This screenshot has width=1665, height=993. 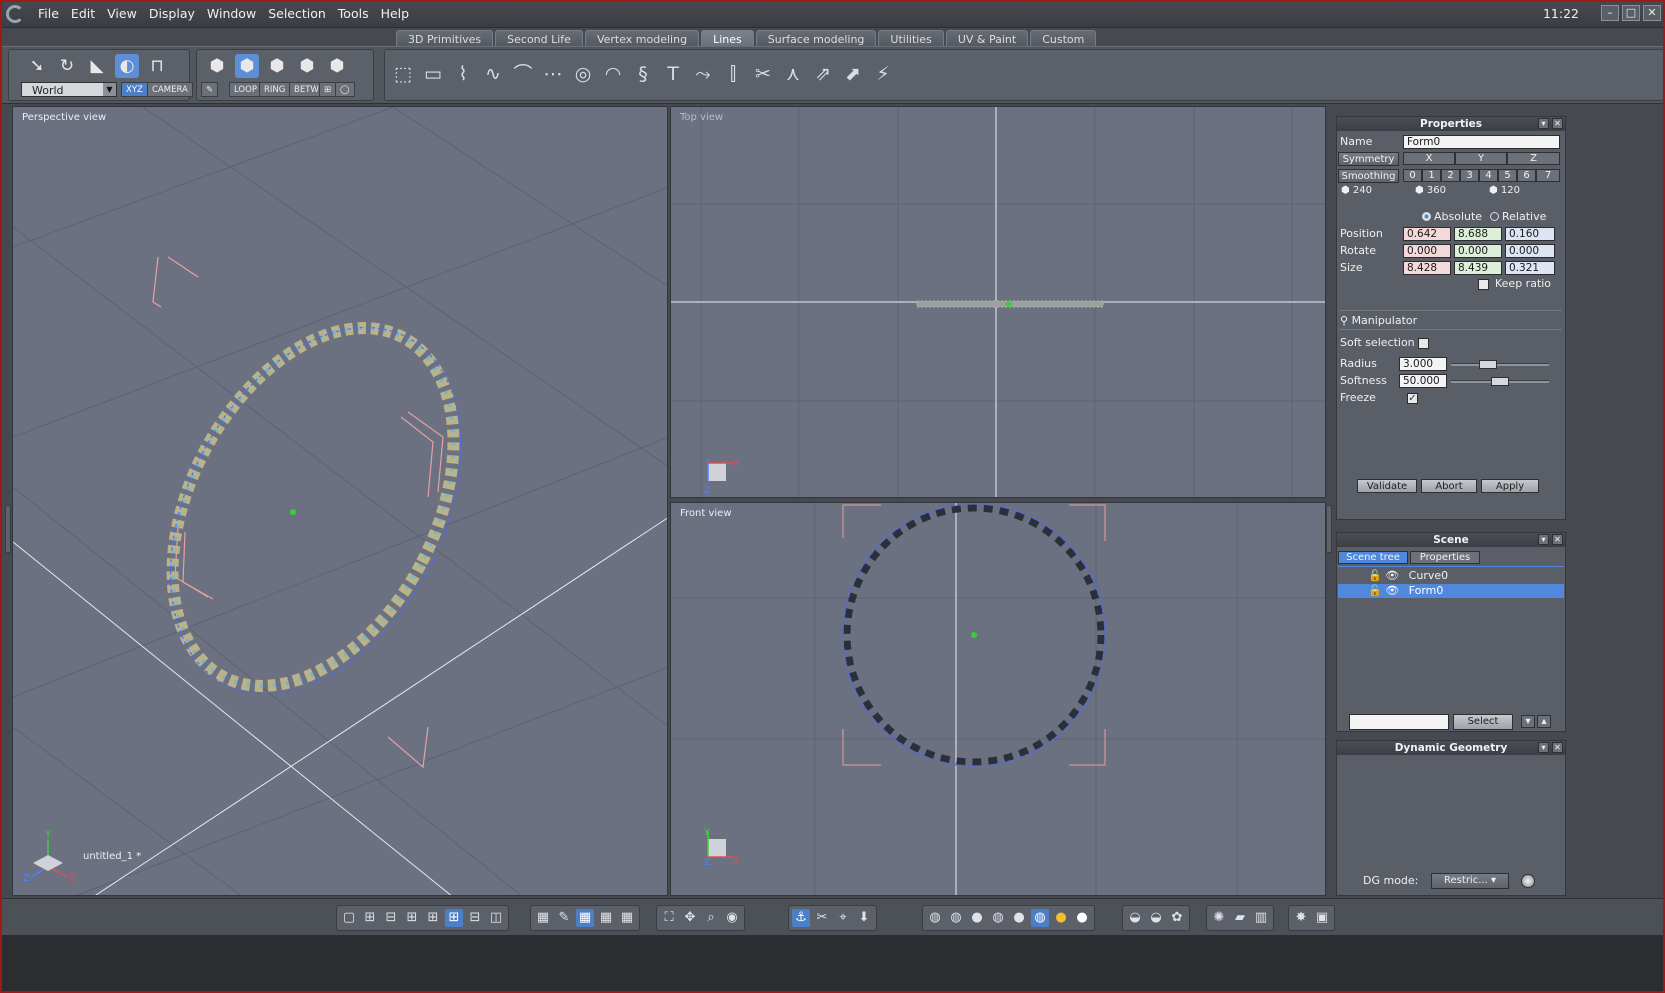 What do you see at coordinates (391, 918) in the screenshot?
I see `layout-top-split-icon: ⊟` at bounding box center [391, 918].